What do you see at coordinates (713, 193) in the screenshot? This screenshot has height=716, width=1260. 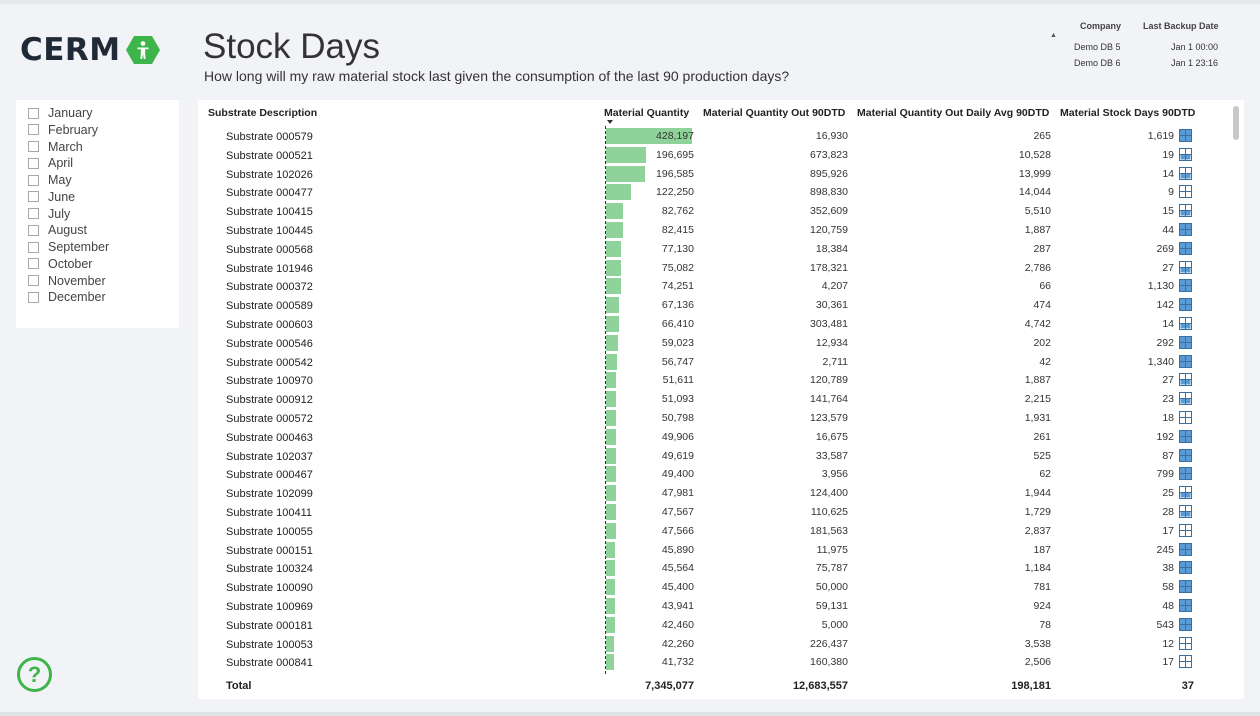 I see `table-row: Substrate 000477 122,250 898,830 14,044 9` at bounding box center [713, 193].